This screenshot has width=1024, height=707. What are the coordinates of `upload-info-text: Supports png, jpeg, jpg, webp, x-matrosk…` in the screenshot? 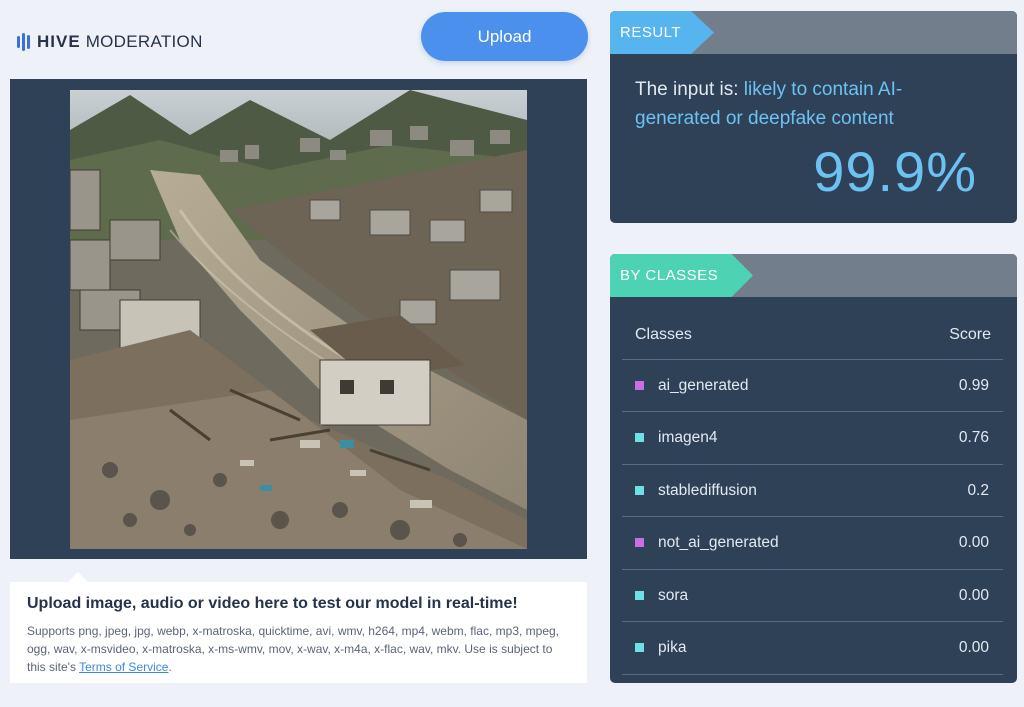 It's located at (298, 649).